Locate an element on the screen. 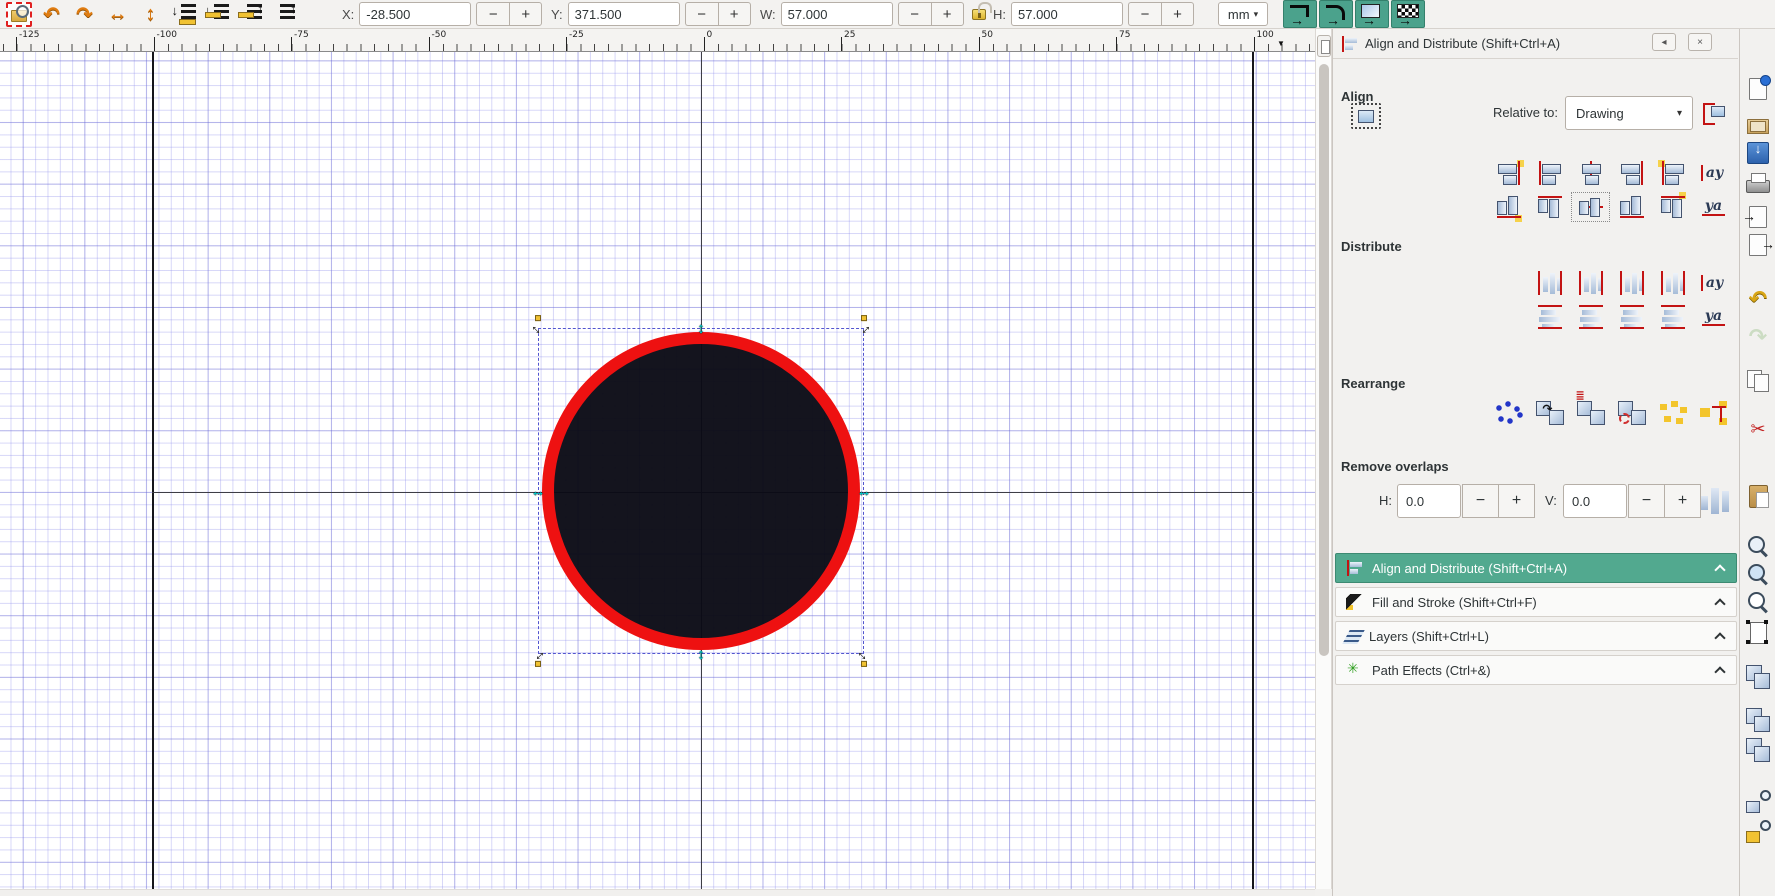 This screenshot has width=1775, height=896. save-document-icon is located at coordinates (1758, 153).